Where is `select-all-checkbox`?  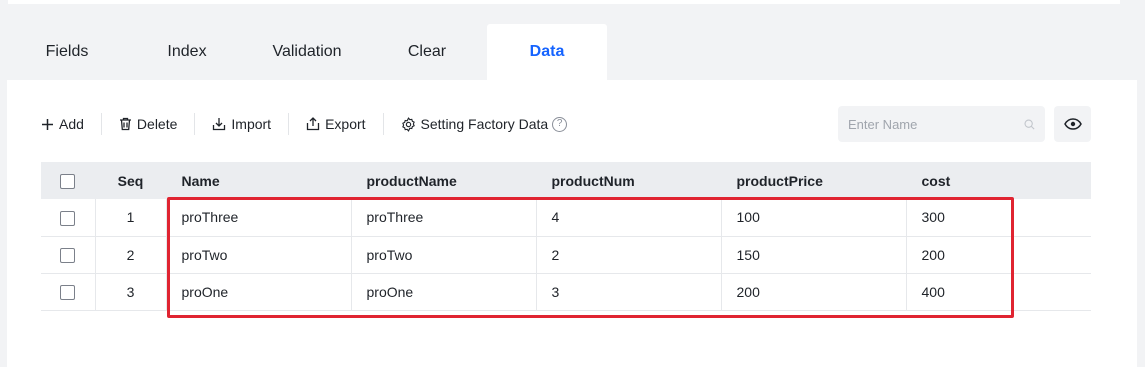
select-all-checkbox is located at coordinates (68, 181).